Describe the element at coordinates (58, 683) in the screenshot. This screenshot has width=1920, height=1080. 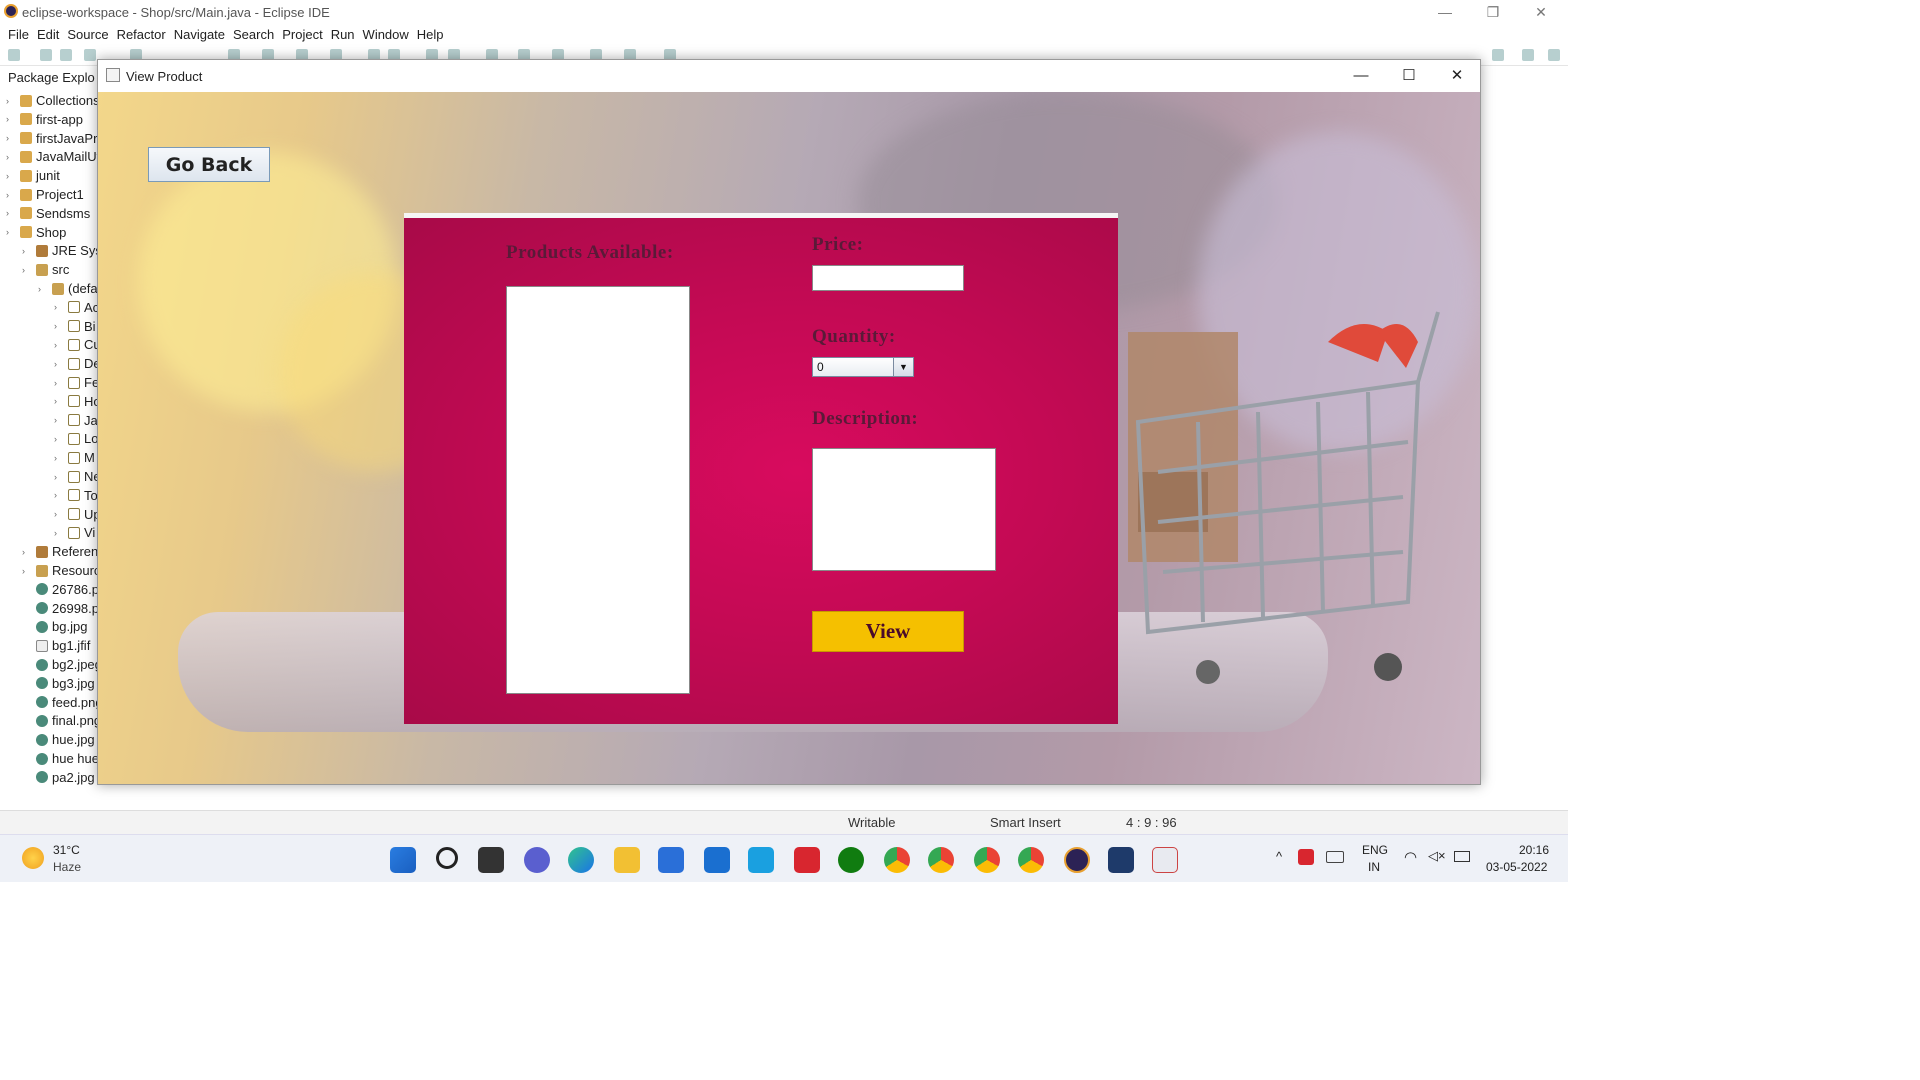
I see `tree-item: bg3.jpg` at that location.